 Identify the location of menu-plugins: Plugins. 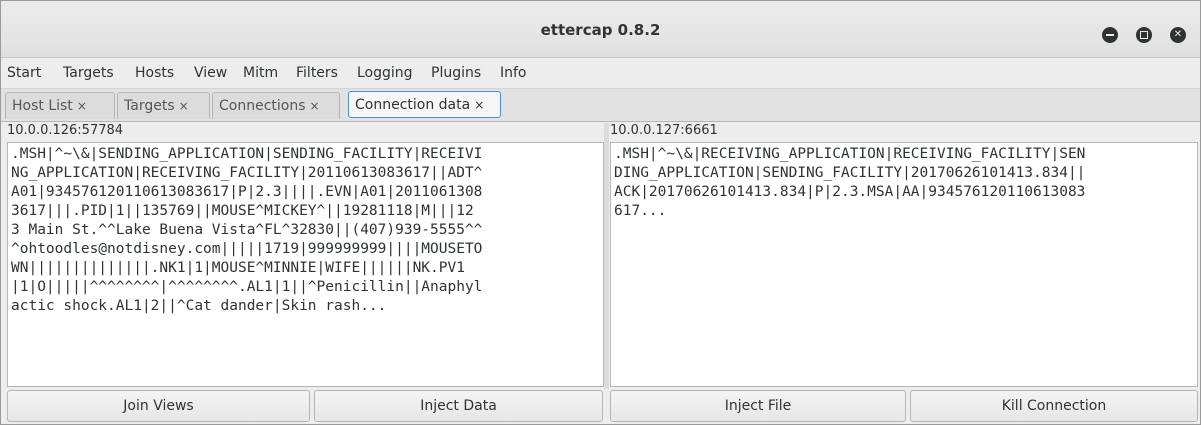
(456, 73).